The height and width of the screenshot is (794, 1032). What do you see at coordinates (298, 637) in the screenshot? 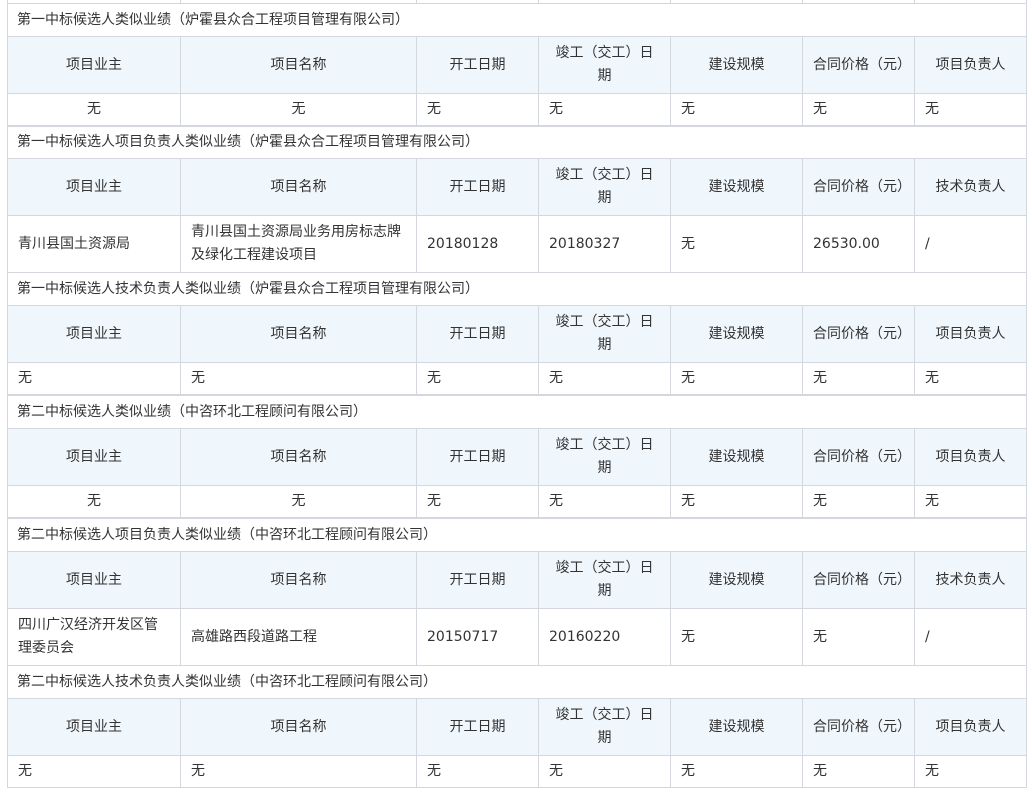
I see `cell-project-name: 高雄路西段道路工程` at bounding box center [298, 637].